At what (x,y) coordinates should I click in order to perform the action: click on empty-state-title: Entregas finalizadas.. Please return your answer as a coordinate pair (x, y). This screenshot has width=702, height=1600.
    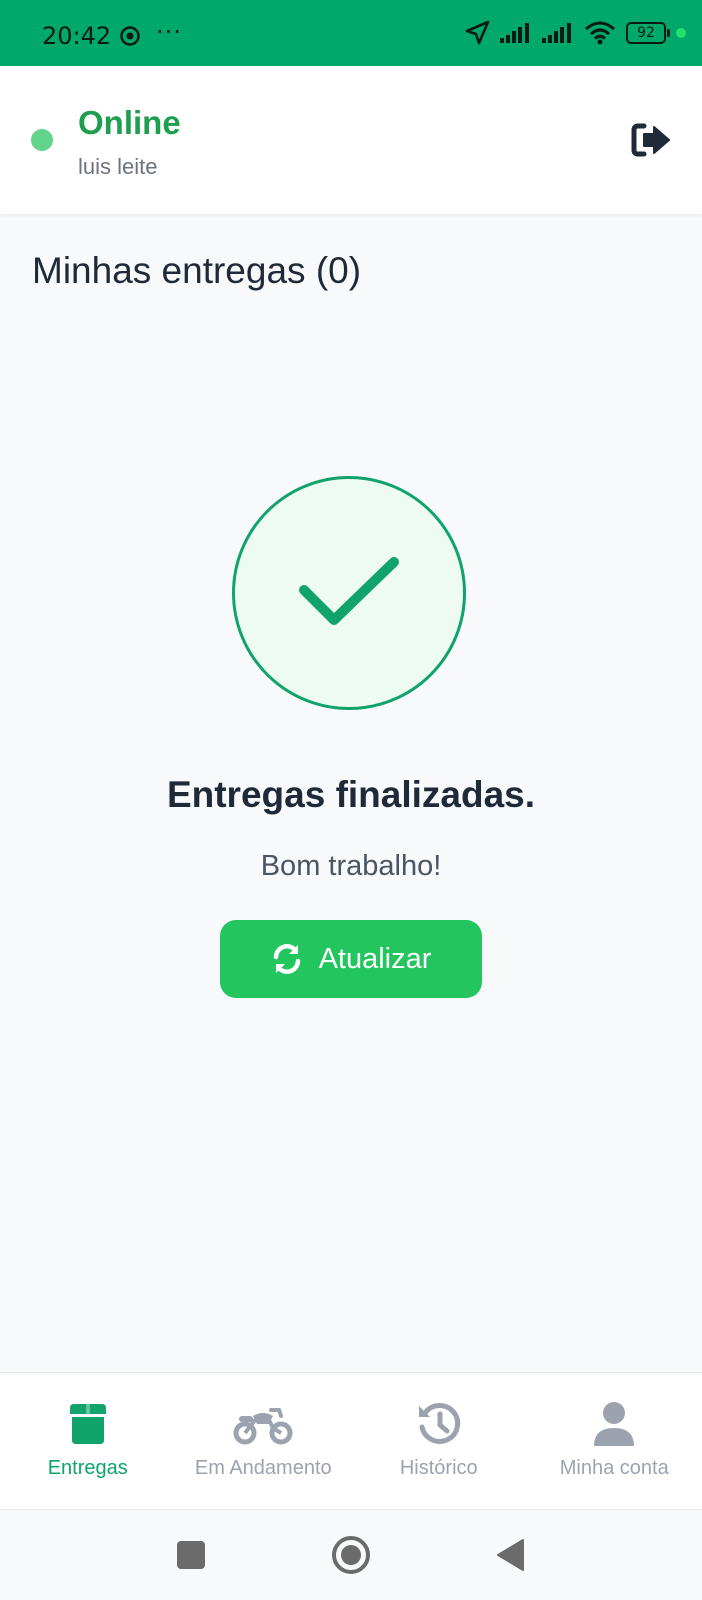
    Looking at the image, I should click on (351, 794).